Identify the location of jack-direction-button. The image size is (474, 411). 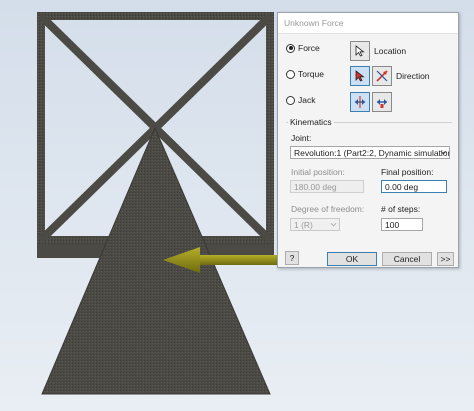
(382, 102).